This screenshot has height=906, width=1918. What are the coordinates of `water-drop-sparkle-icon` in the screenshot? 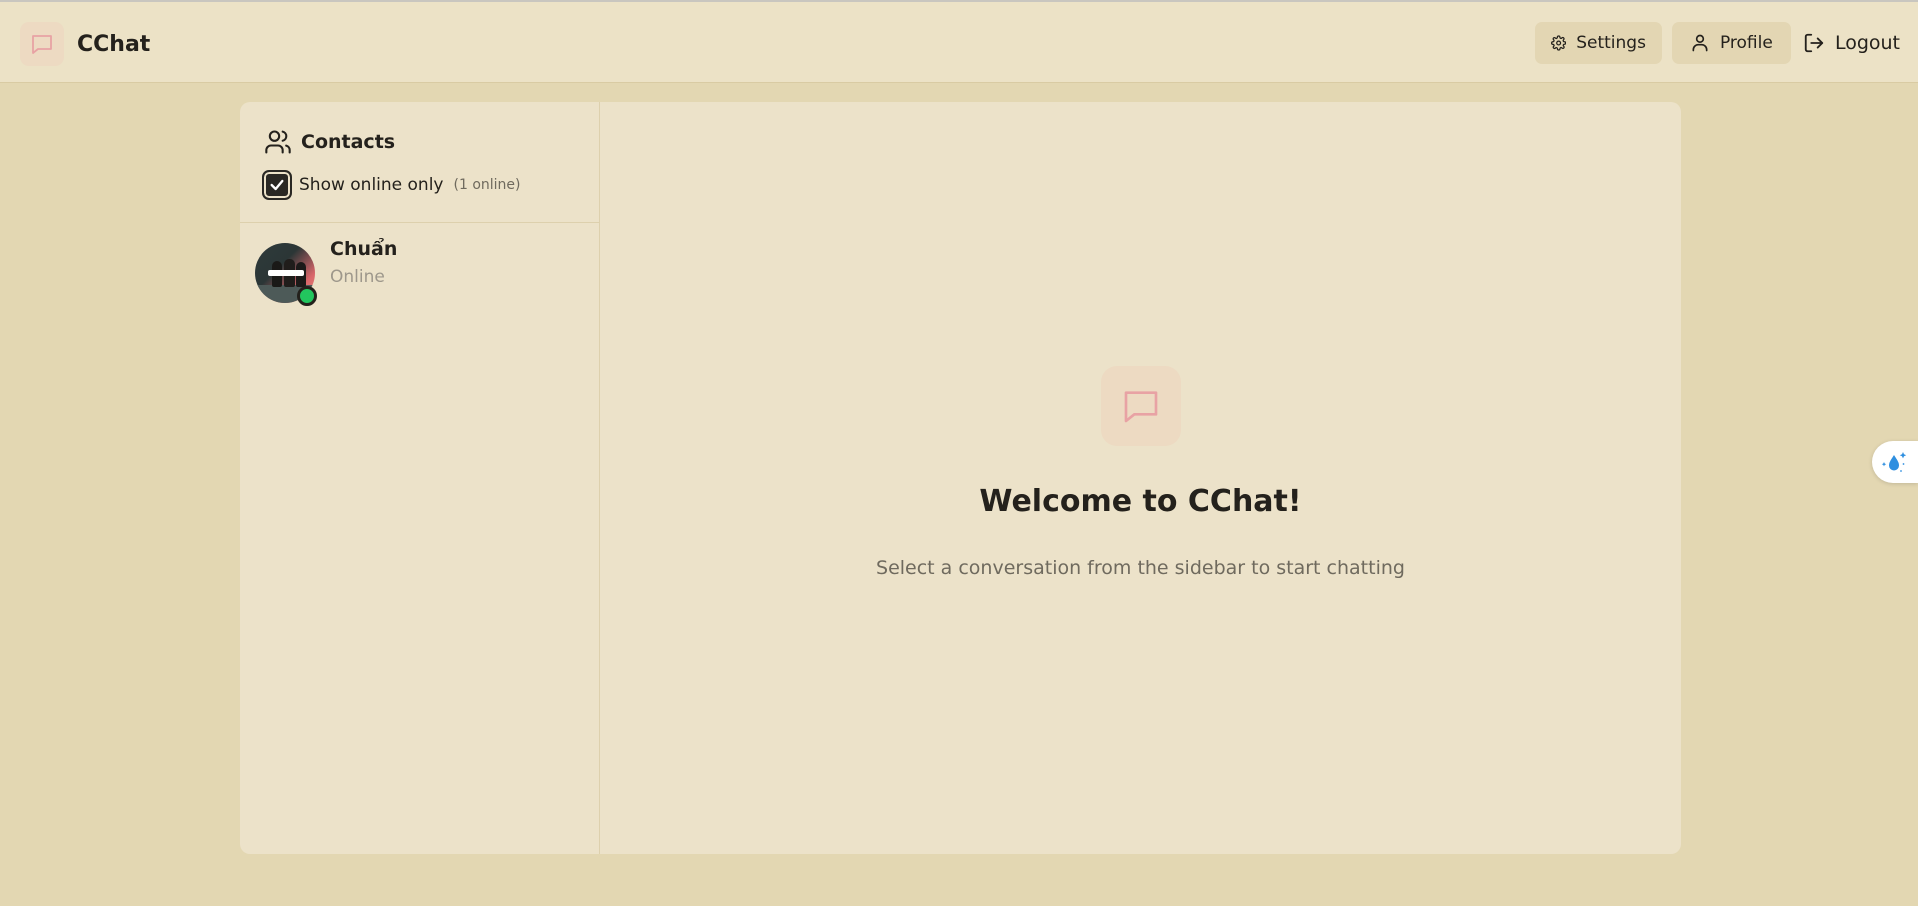 It's located at (1894, 462).